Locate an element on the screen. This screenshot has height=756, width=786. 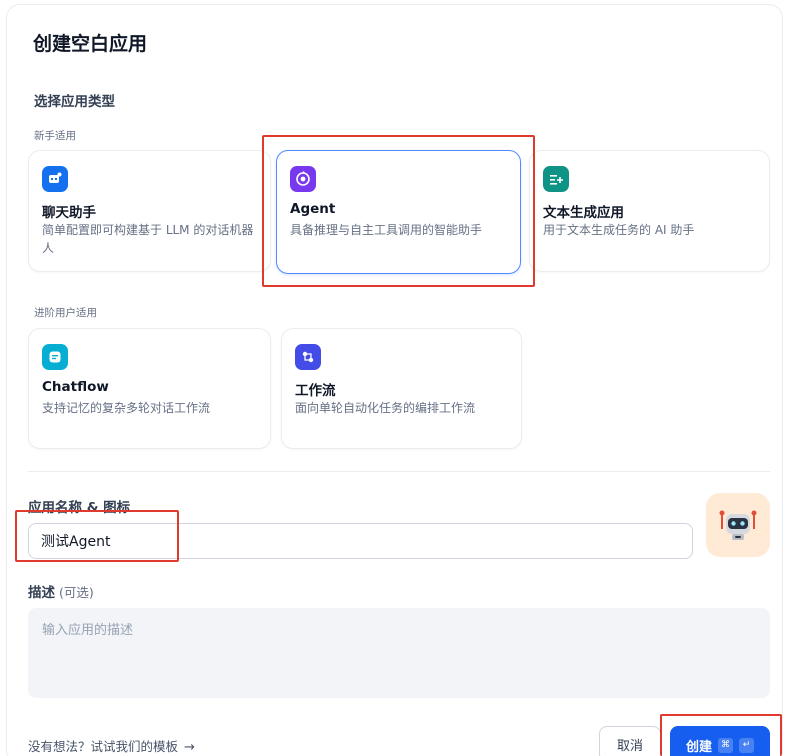
robot-emoji-icon is located at coordinates (738, 525).